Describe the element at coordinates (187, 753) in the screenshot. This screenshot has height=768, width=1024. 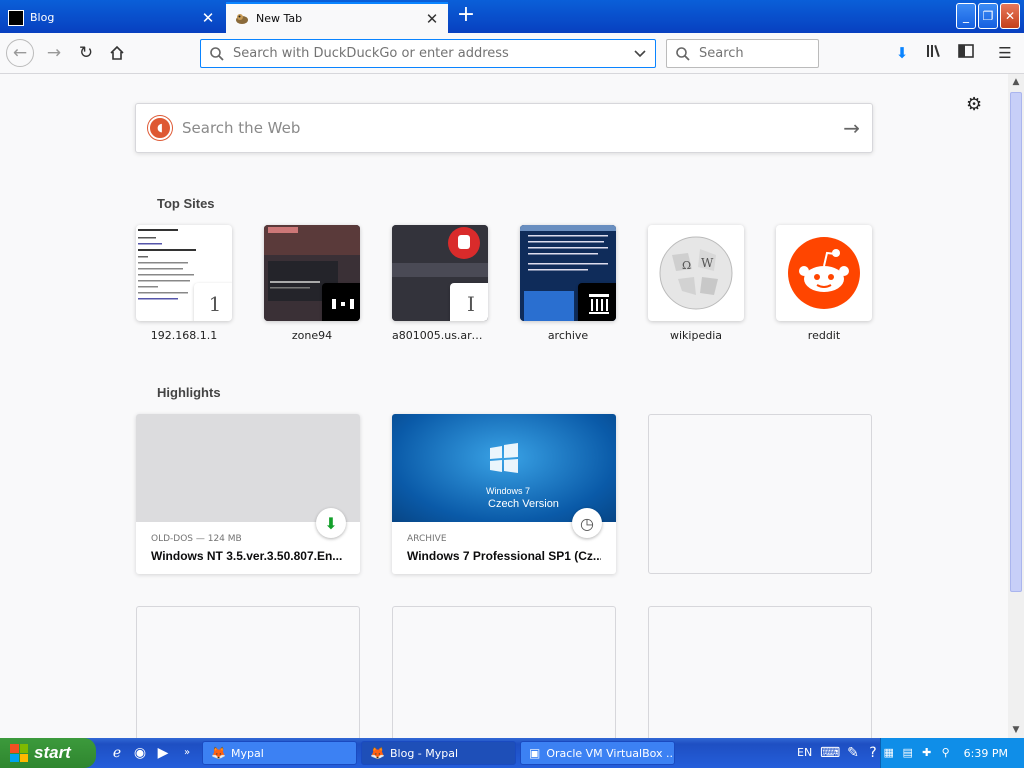
I see `more-quicklaunch-icon: »` at that location.